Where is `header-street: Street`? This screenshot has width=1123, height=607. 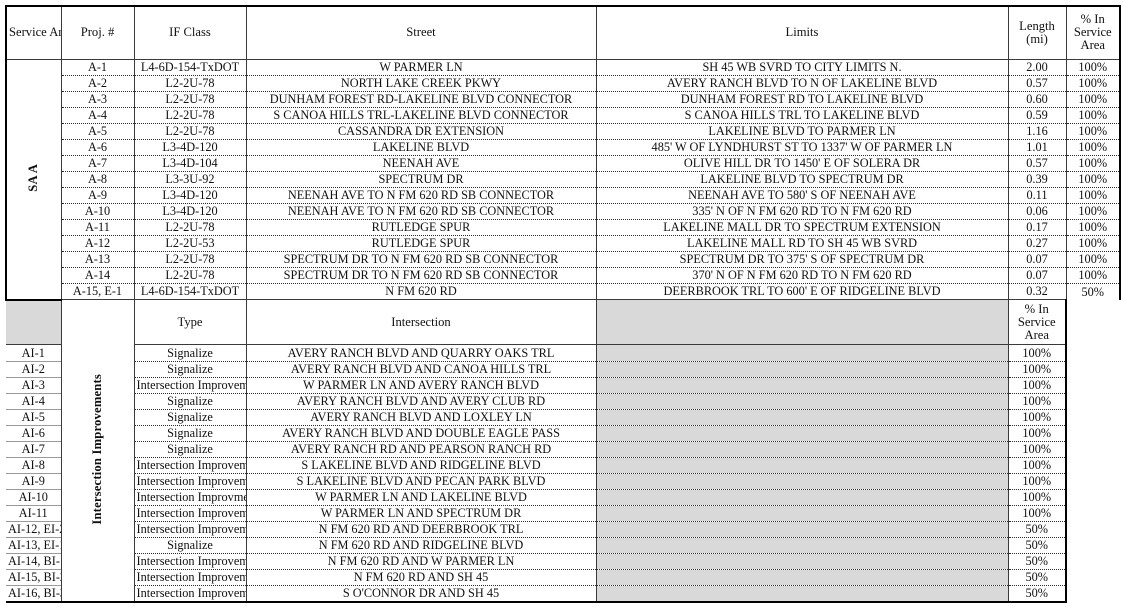 header-street: Street is located at coordinates (421, 32).